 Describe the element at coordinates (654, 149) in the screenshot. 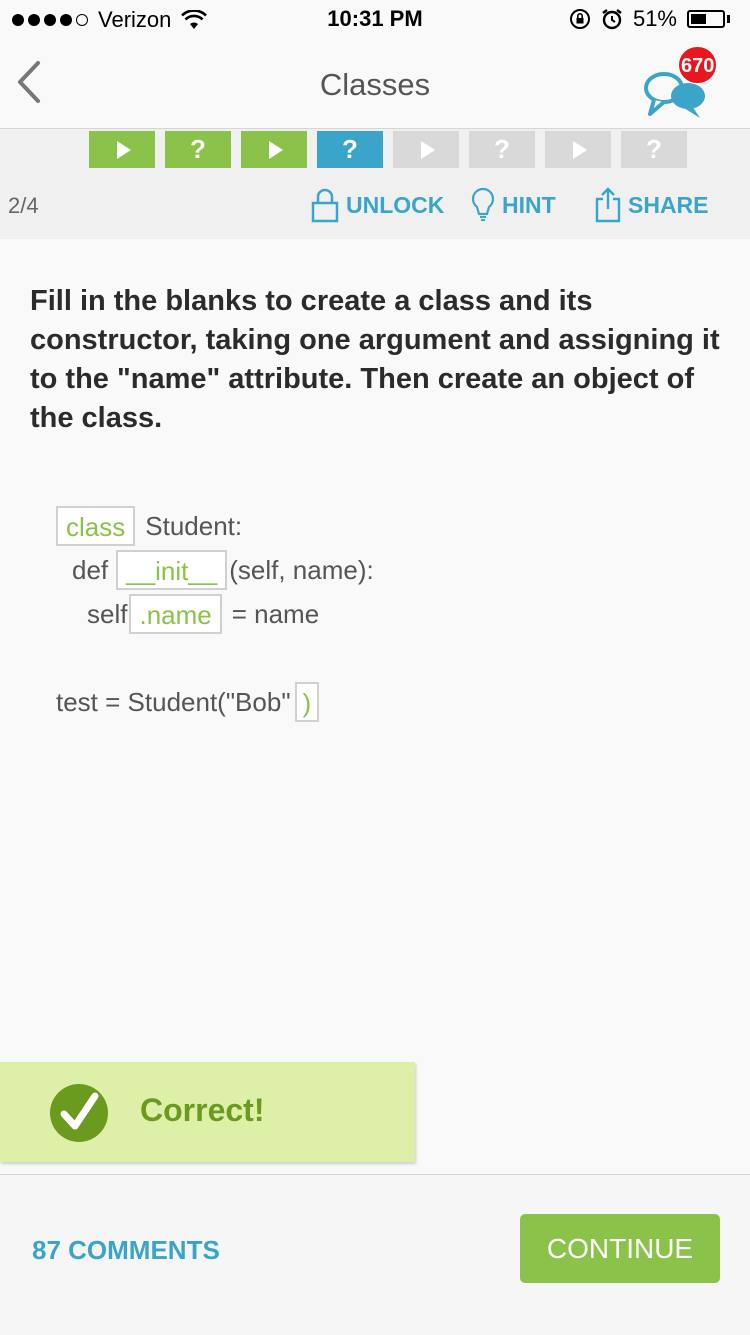

I see `step-8: ?` at that location.